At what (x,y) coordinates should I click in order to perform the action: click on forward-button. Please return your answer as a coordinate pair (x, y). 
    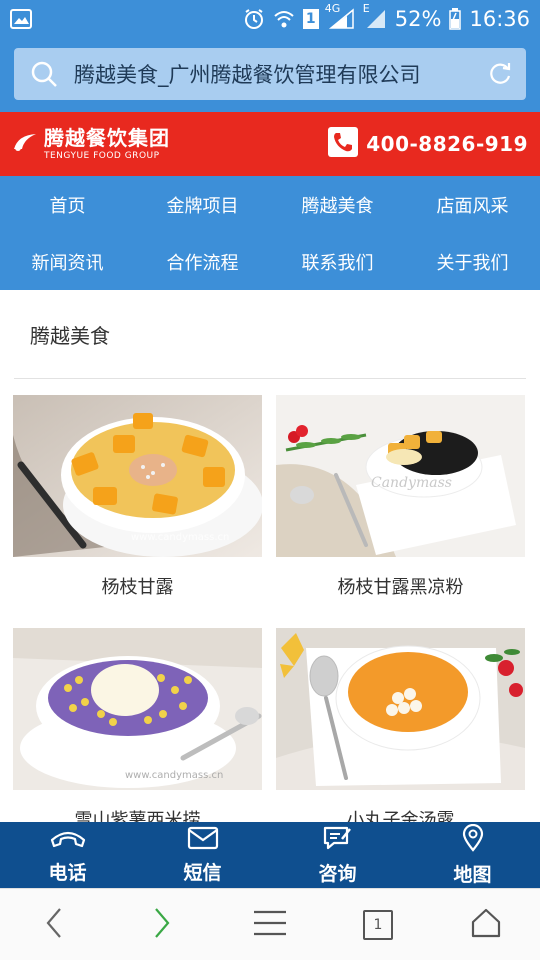
    Looking at the image, I should click on (162, 925).